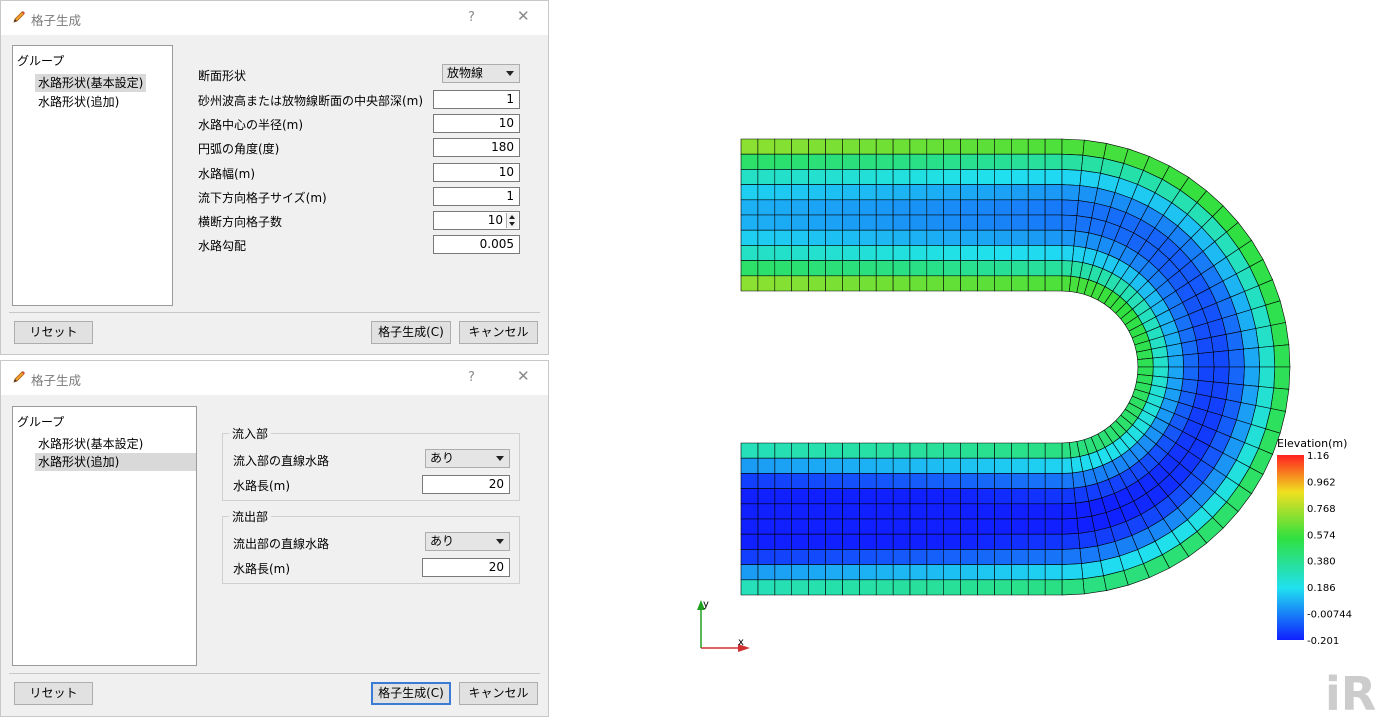 The width and height of the screenshot is (1392, 719). What do you see at coordinates (1321, 588) in the screenshot?
I see `colorbar-tick-label: 0.186` at bounding box center [1321, 588].